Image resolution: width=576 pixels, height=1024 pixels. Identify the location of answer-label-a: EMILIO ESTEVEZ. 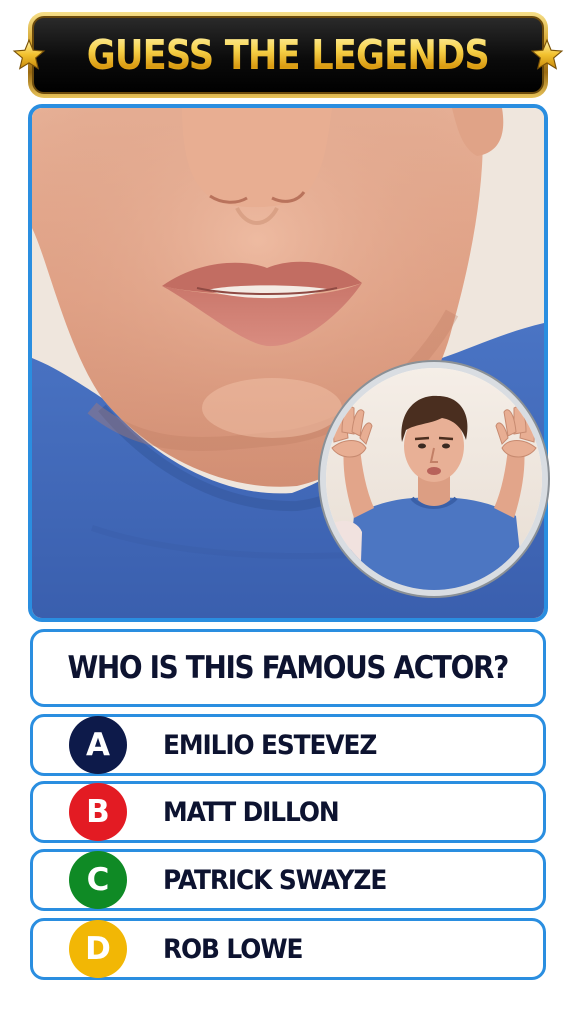
(270, 745).